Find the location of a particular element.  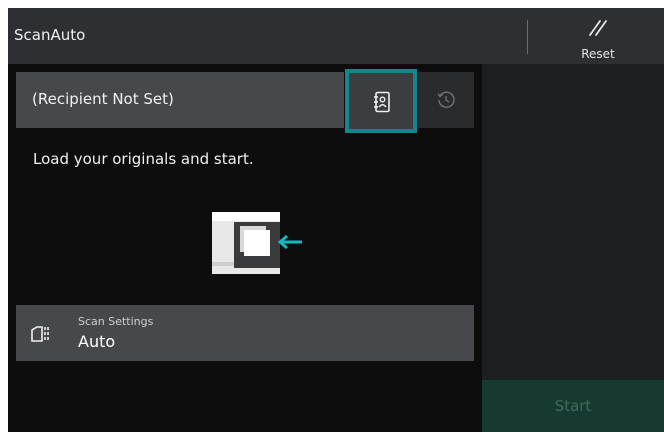

reset-button: Reset is located at coordinates (598, 37).